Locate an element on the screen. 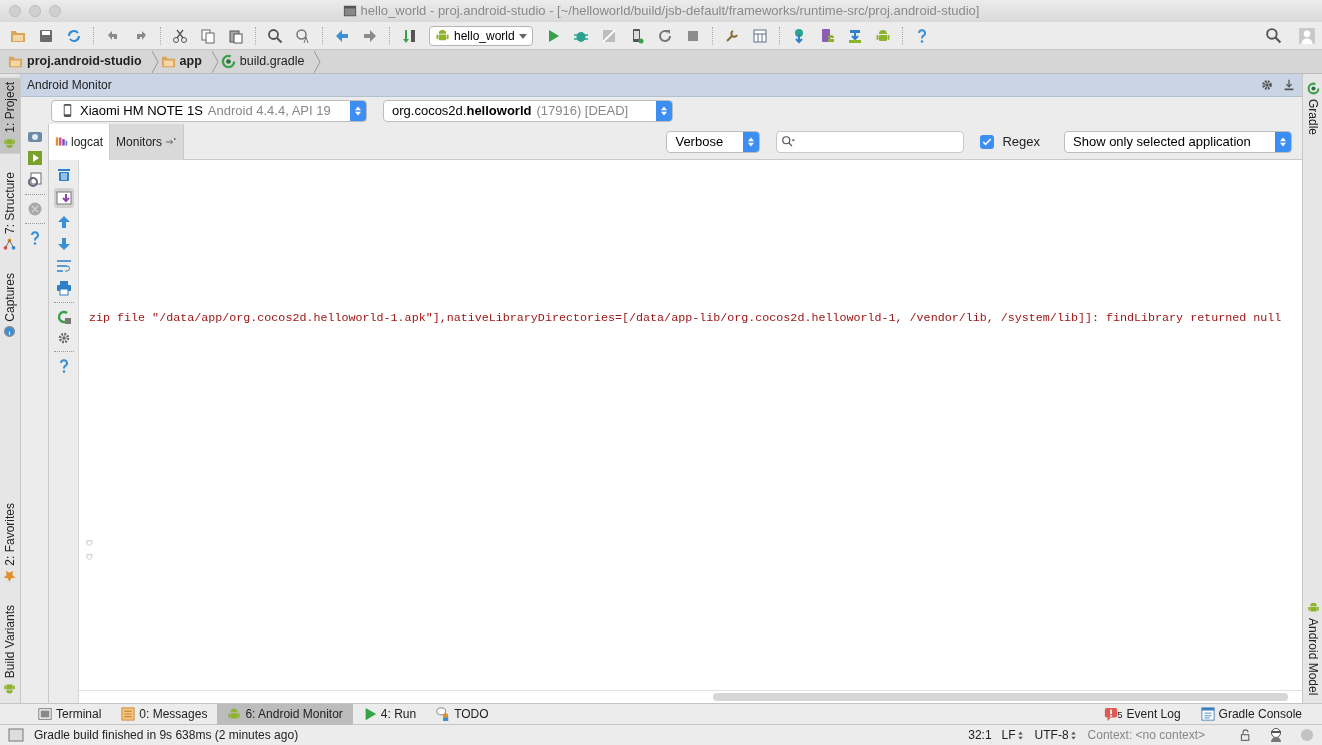  breadcrumb: build.gradle is located at coordinates (266, 61).